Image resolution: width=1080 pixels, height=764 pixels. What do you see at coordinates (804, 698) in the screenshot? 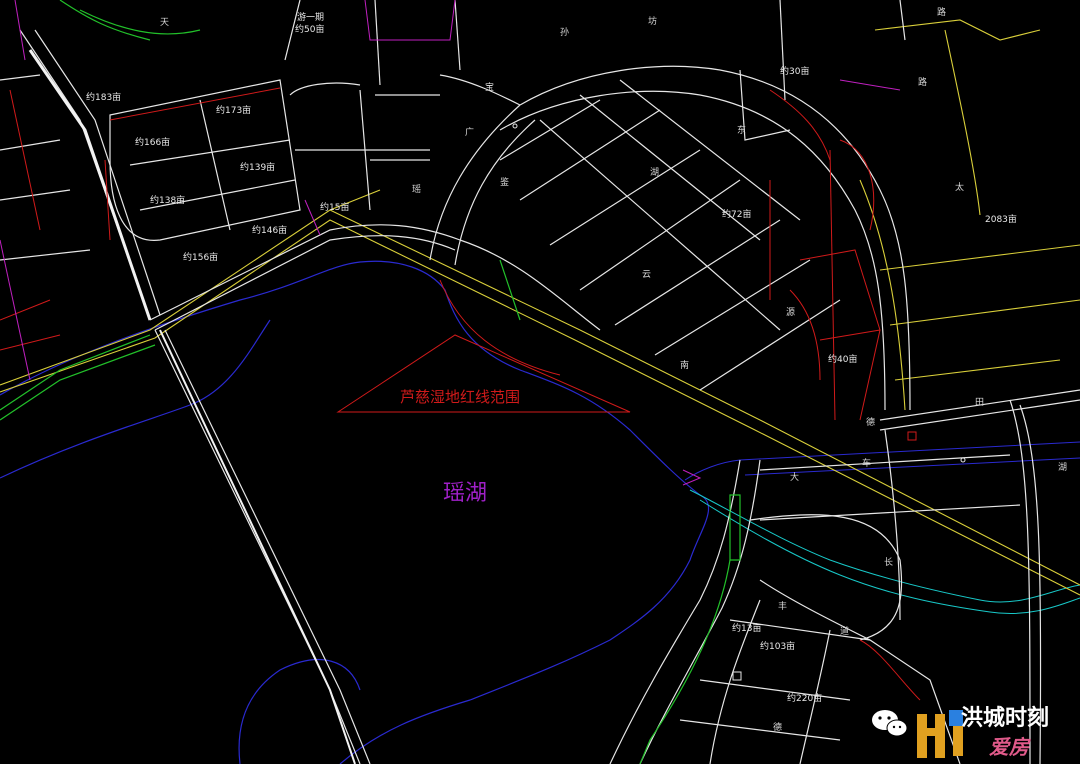
I see `parcel-label: 约220亩` at bounding box center [804, 698].